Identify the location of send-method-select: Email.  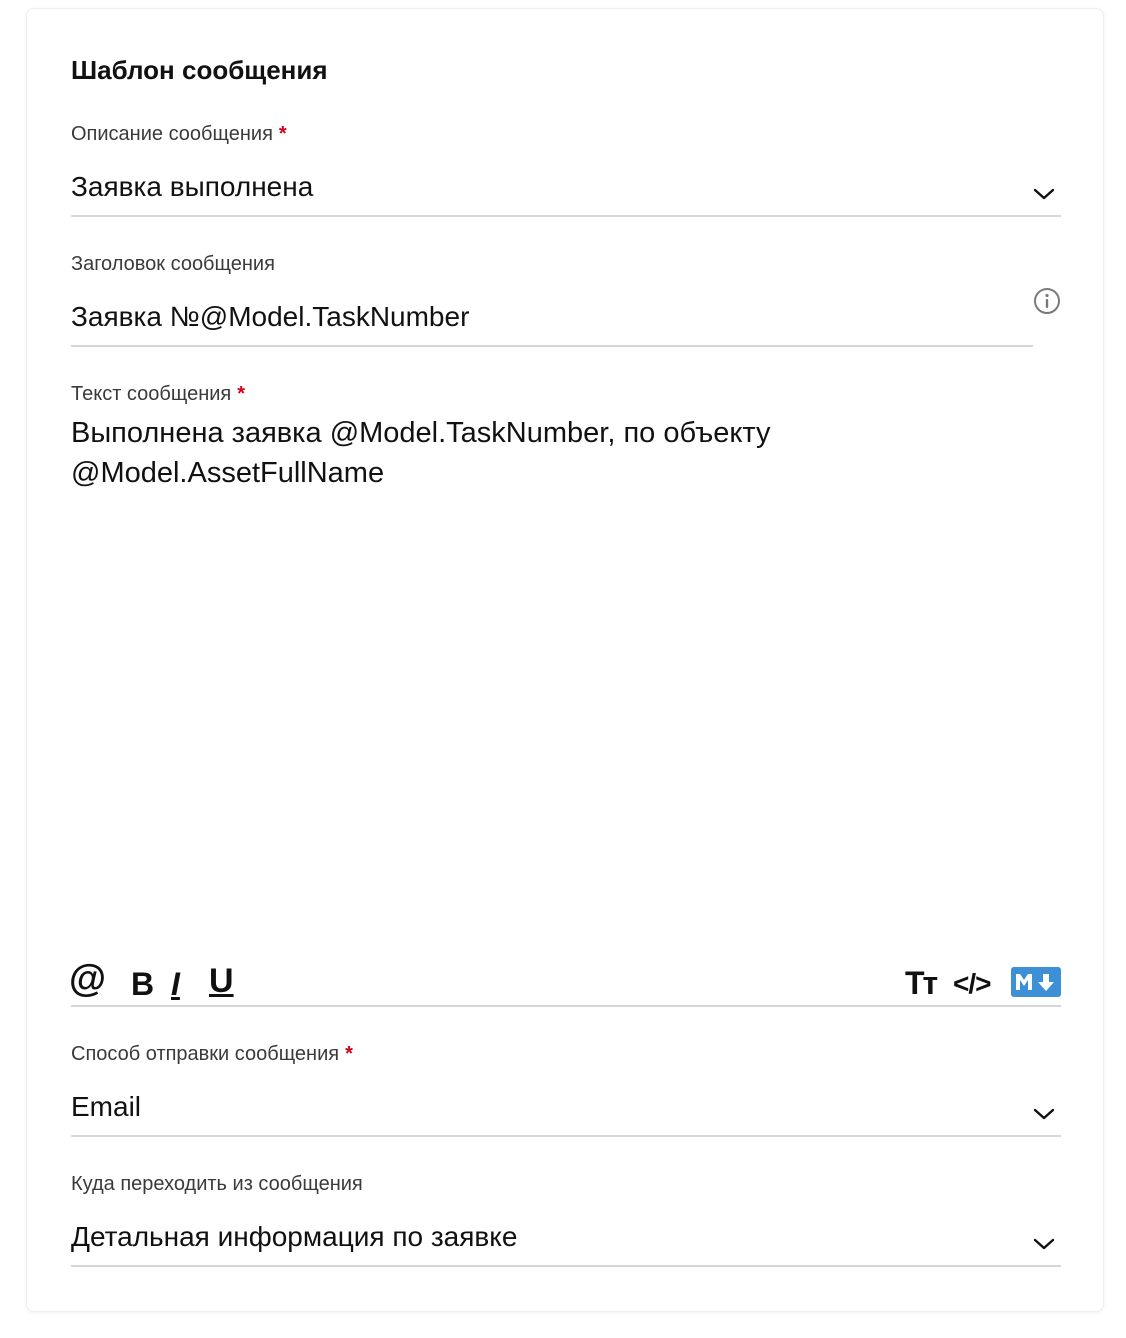
(566, 1114).